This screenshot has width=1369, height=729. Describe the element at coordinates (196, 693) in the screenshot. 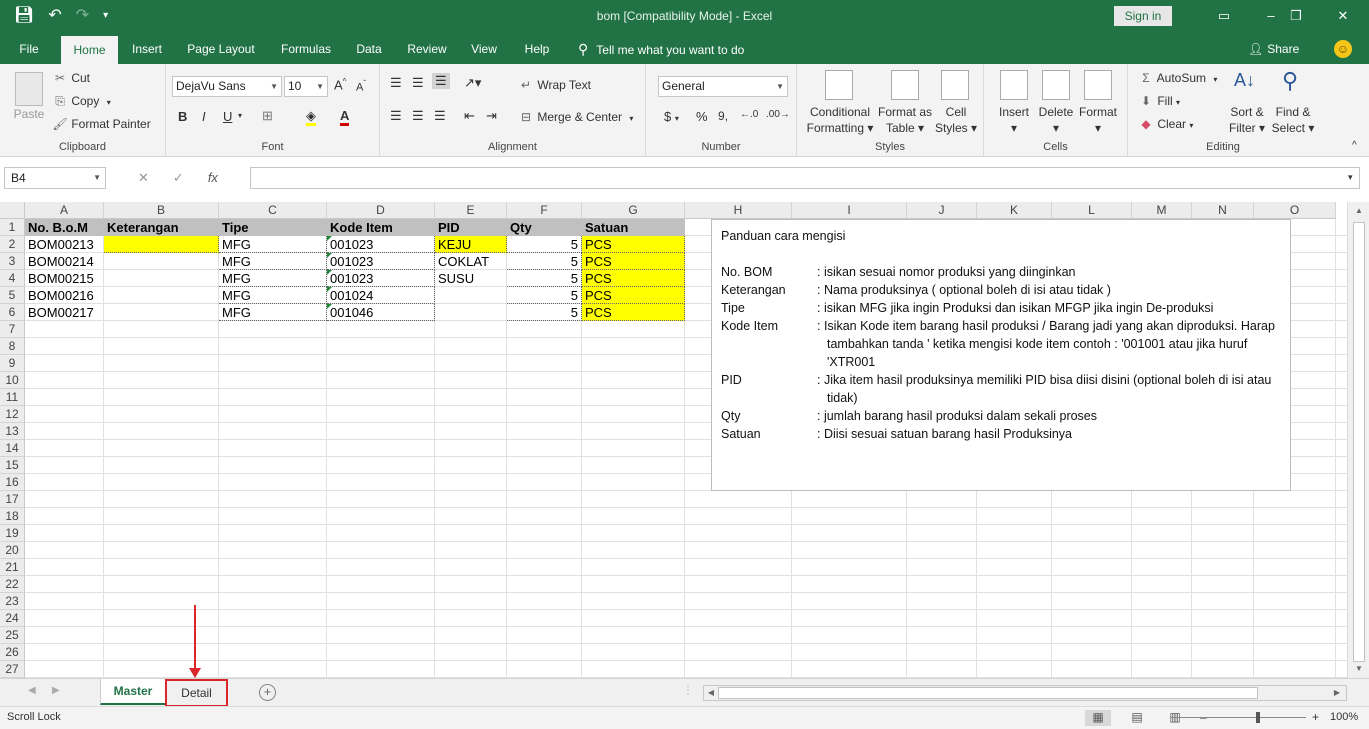

I see `sheet-tab-detail: Detail` at that location.